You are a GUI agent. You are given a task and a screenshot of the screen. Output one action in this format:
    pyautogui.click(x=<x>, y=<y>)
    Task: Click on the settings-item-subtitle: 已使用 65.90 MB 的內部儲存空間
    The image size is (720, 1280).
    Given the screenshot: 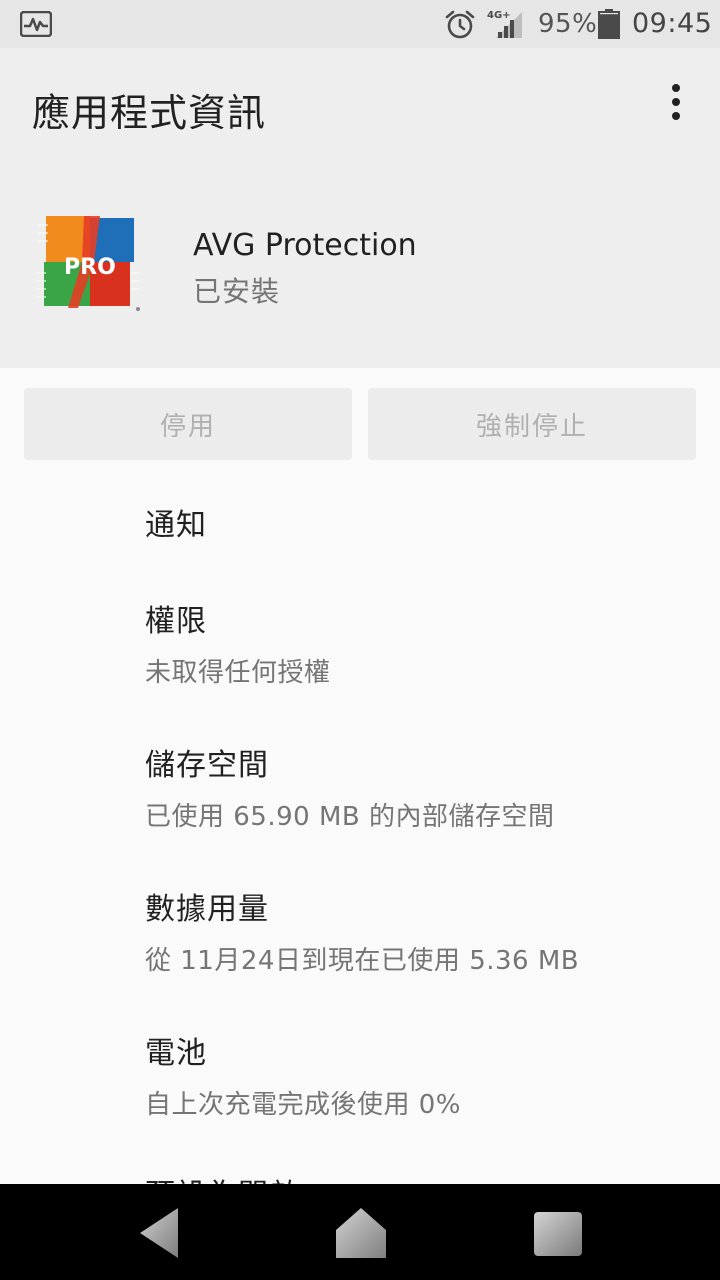 What is the action you would take?
    pyautogui.click(x=350, y=817)
    